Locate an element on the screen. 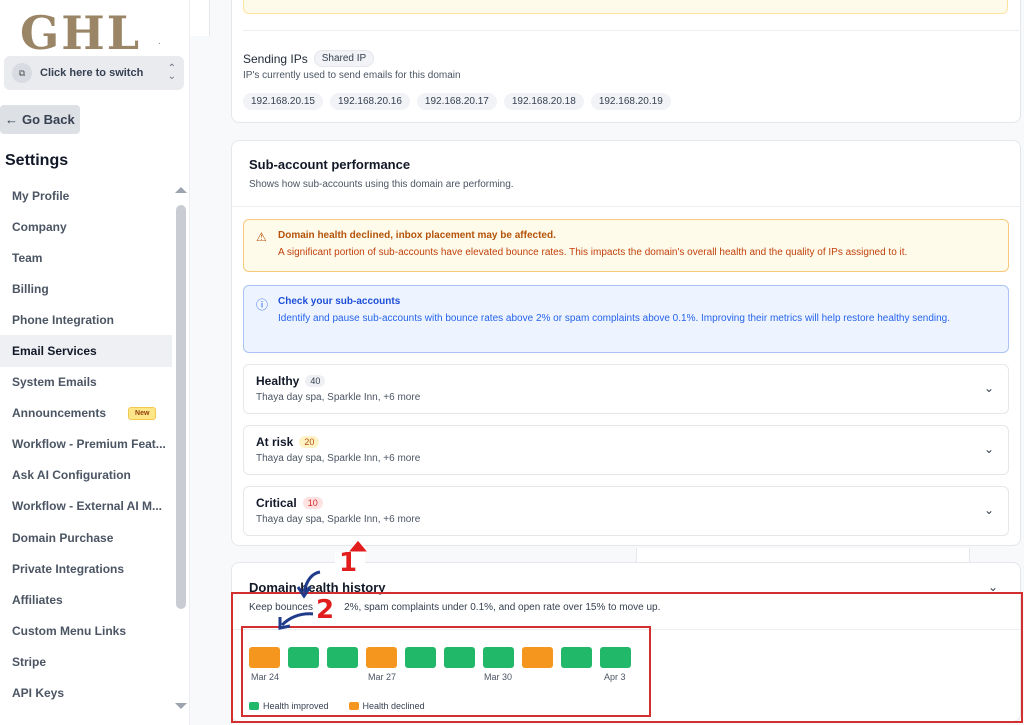 This screenshot has width=1024, height=725. sidebar-item-email-services: Email Services is located at coordinates (86, 351).